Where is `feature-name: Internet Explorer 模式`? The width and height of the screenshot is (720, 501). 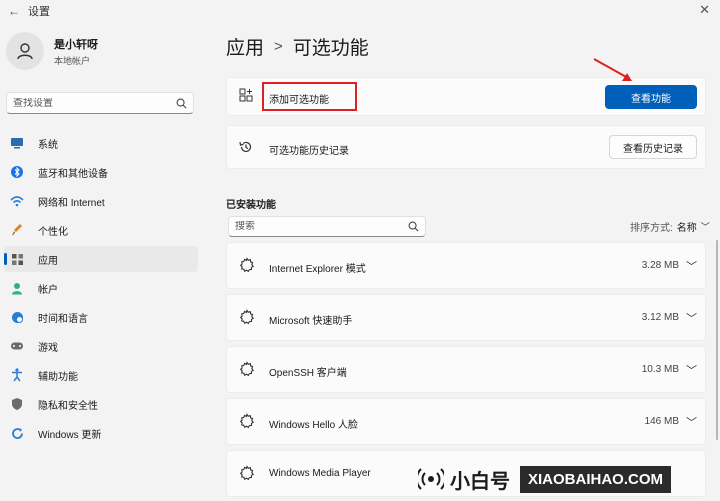
feature-name: Internet Explorer 模式 is located at coordinates (317, 269).